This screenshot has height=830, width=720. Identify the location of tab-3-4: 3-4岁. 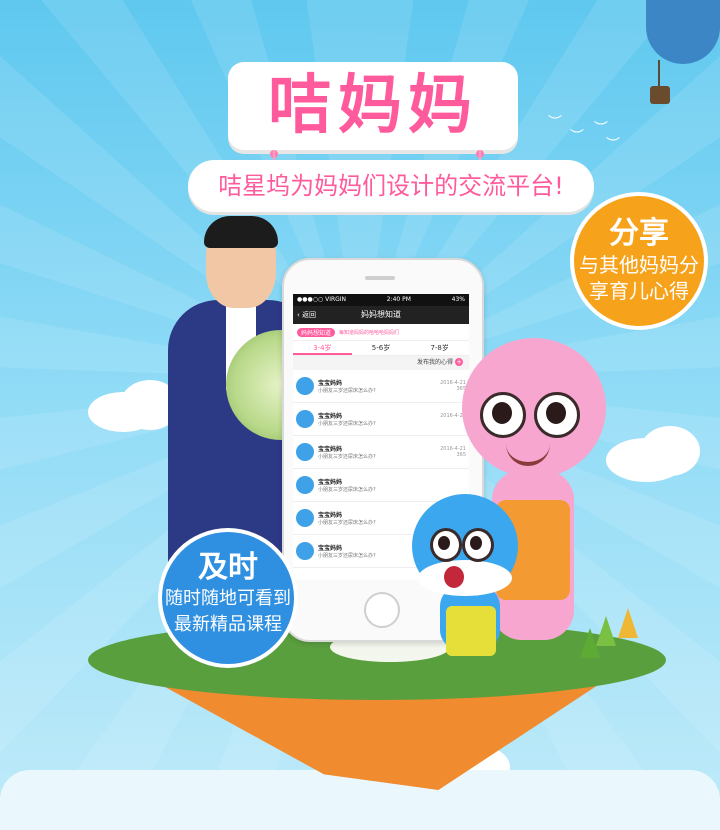
(322, 348).